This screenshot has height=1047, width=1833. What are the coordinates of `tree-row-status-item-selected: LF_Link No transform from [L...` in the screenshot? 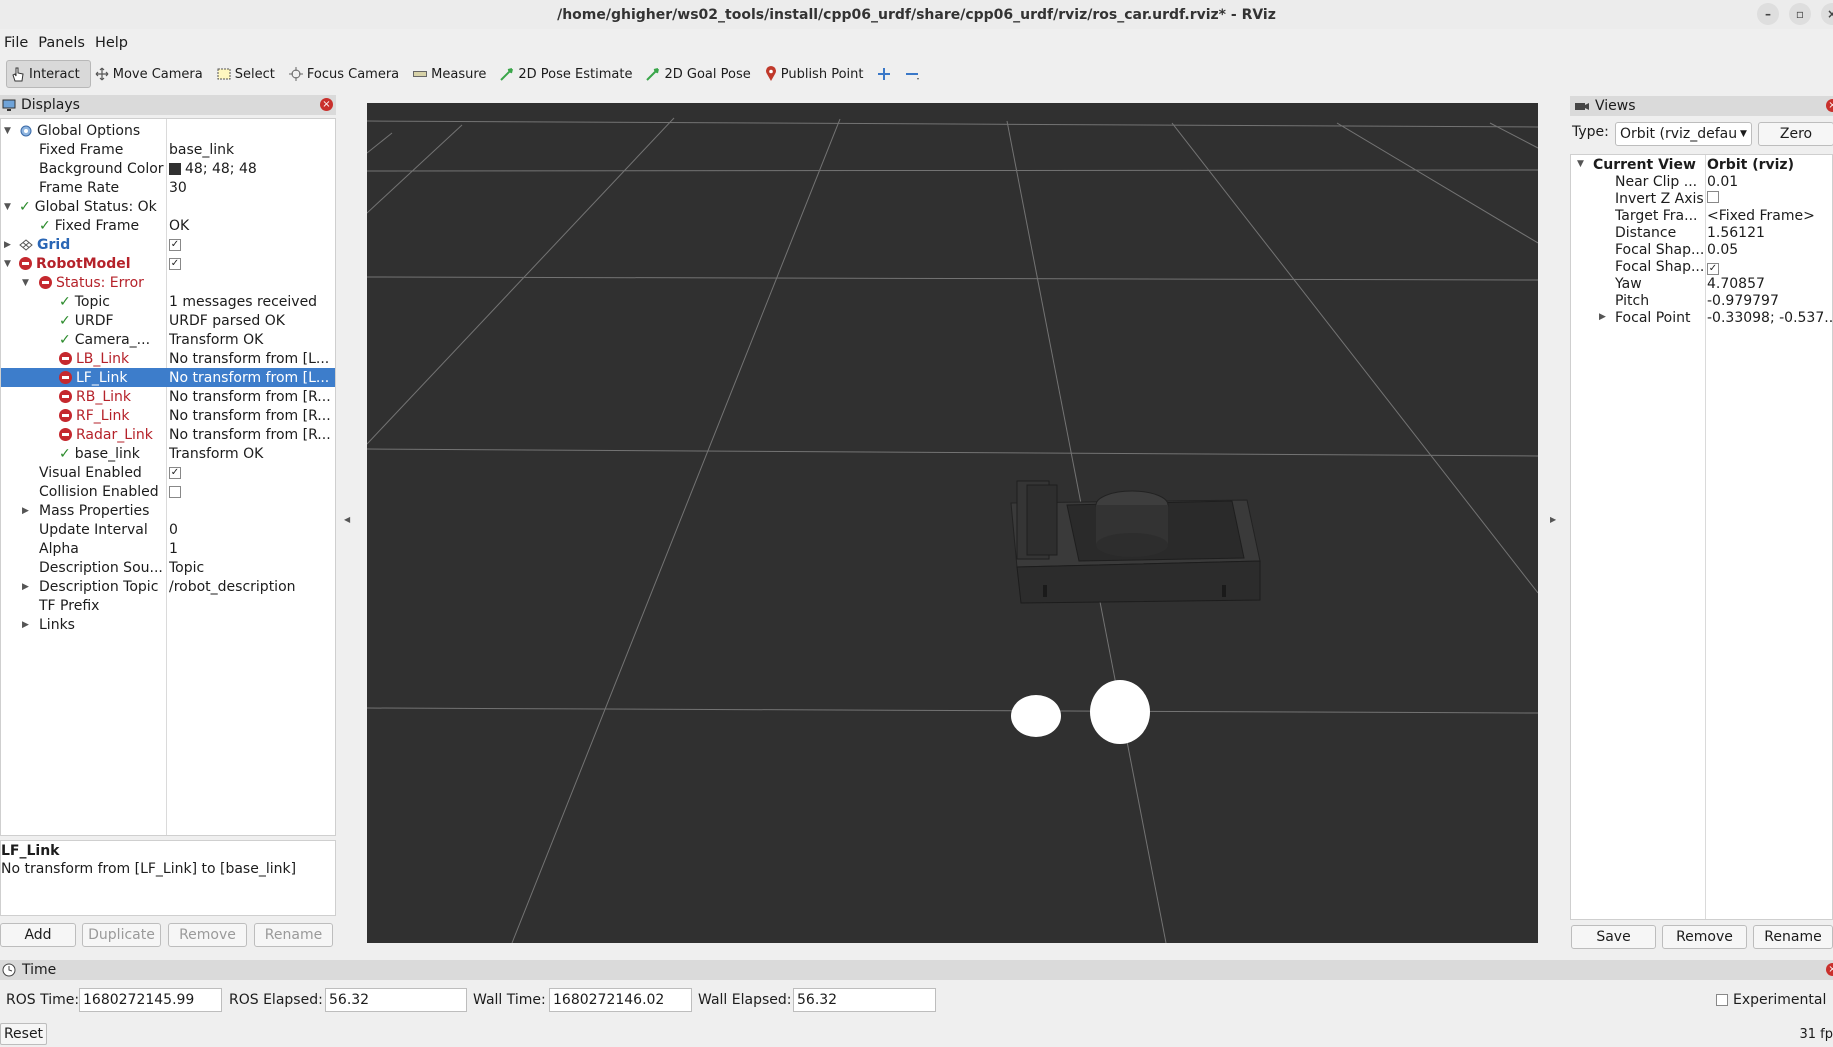 It's located at (168, 377).